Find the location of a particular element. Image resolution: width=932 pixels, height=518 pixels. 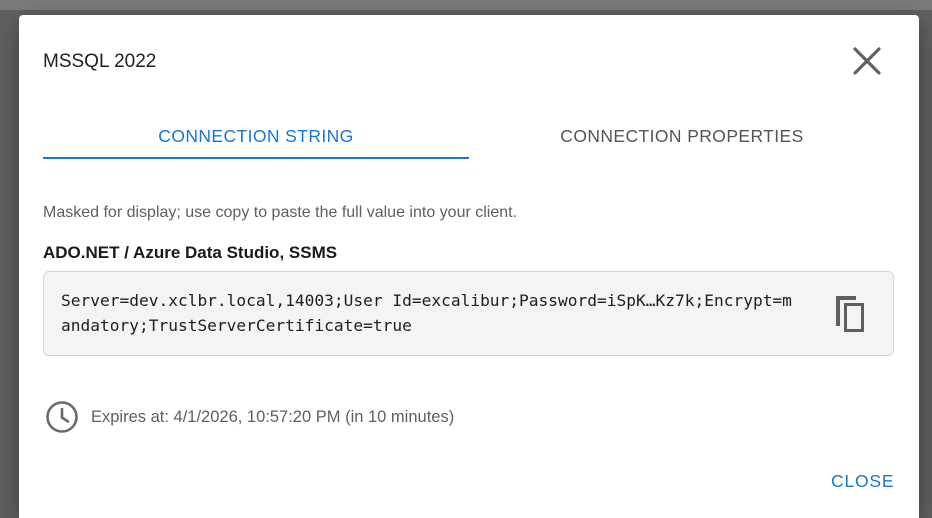

backdrop-top-bar is located at coordinates (466, 5).